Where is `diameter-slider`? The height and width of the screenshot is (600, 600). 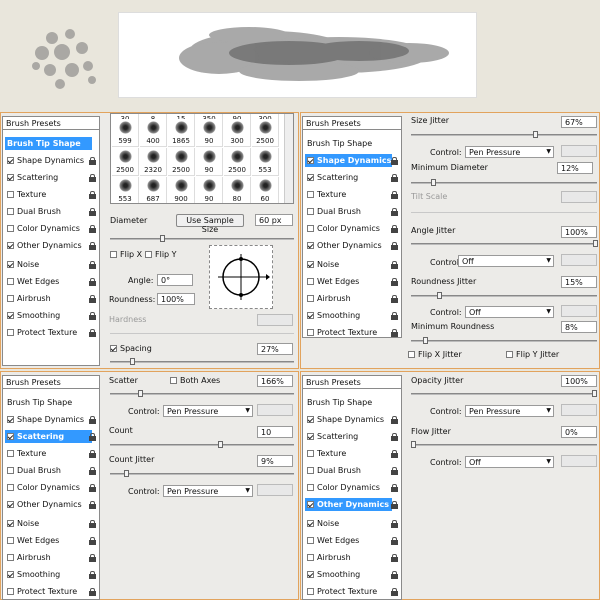 diameter-slider is located at coordinates (202, 238).